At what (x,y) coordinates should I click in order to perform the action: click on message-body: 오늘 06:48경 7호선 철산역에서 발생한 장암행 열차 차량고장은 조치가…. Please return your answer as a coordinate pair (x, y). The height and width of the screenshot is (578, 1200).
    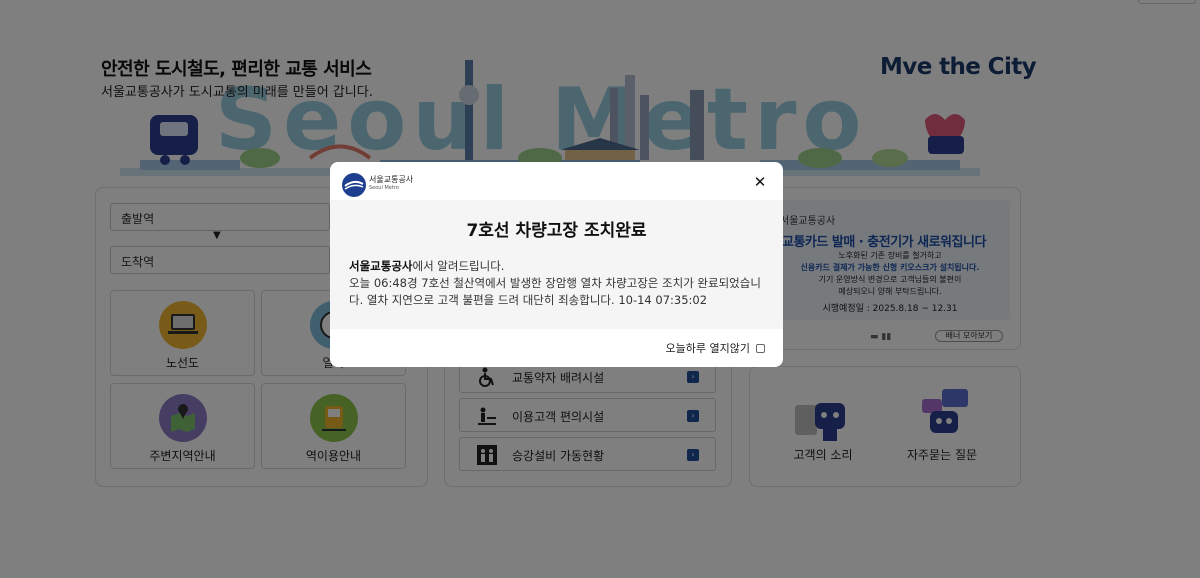
    Looking at the image, I should click on (555, 291).